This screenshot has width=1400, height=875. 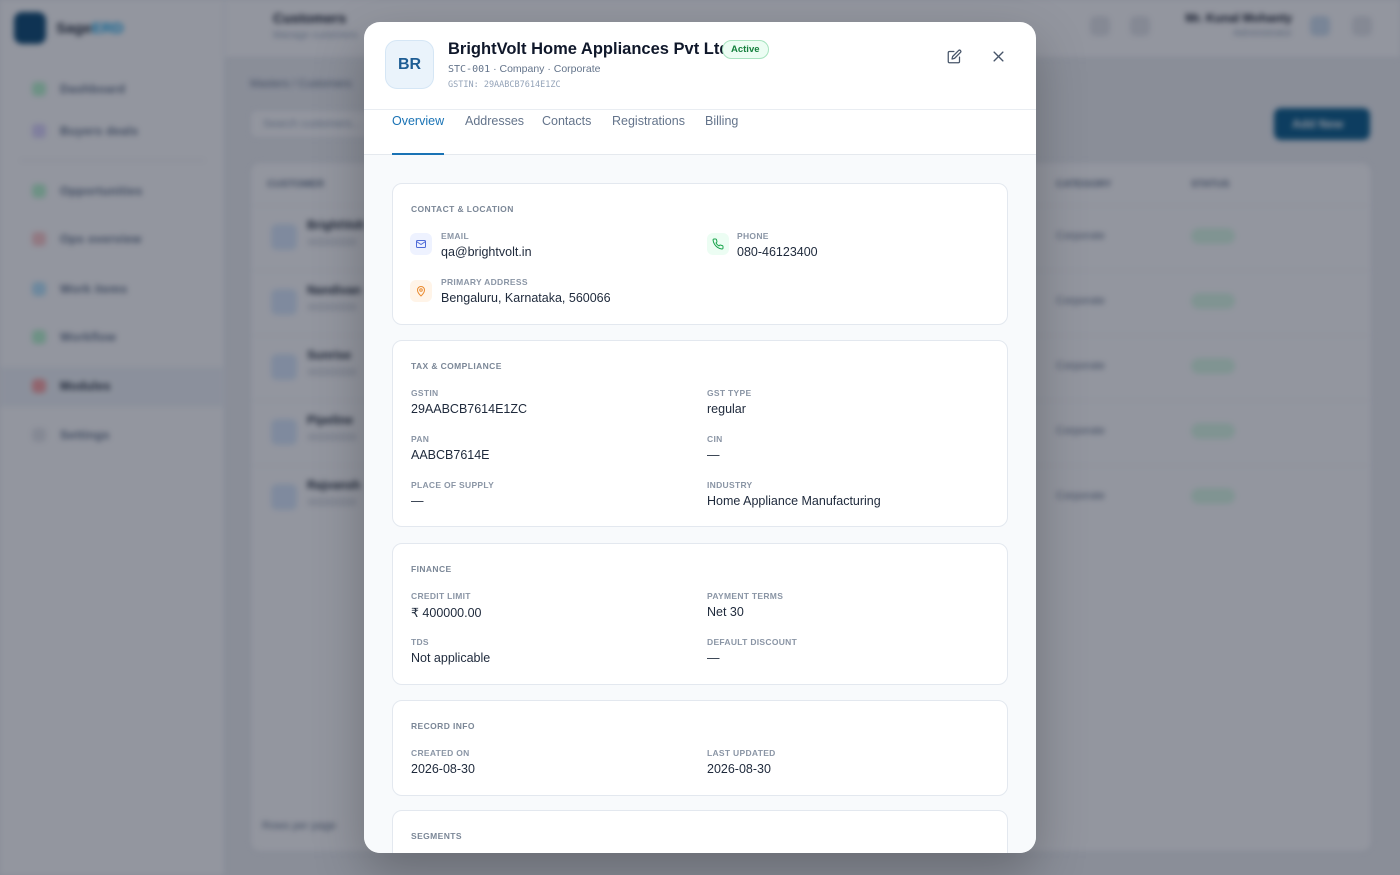 What do you see at coordinates (431, 569) in the screenshot?
I see `section-title: FINANCE` at bounding box center [431, 569].